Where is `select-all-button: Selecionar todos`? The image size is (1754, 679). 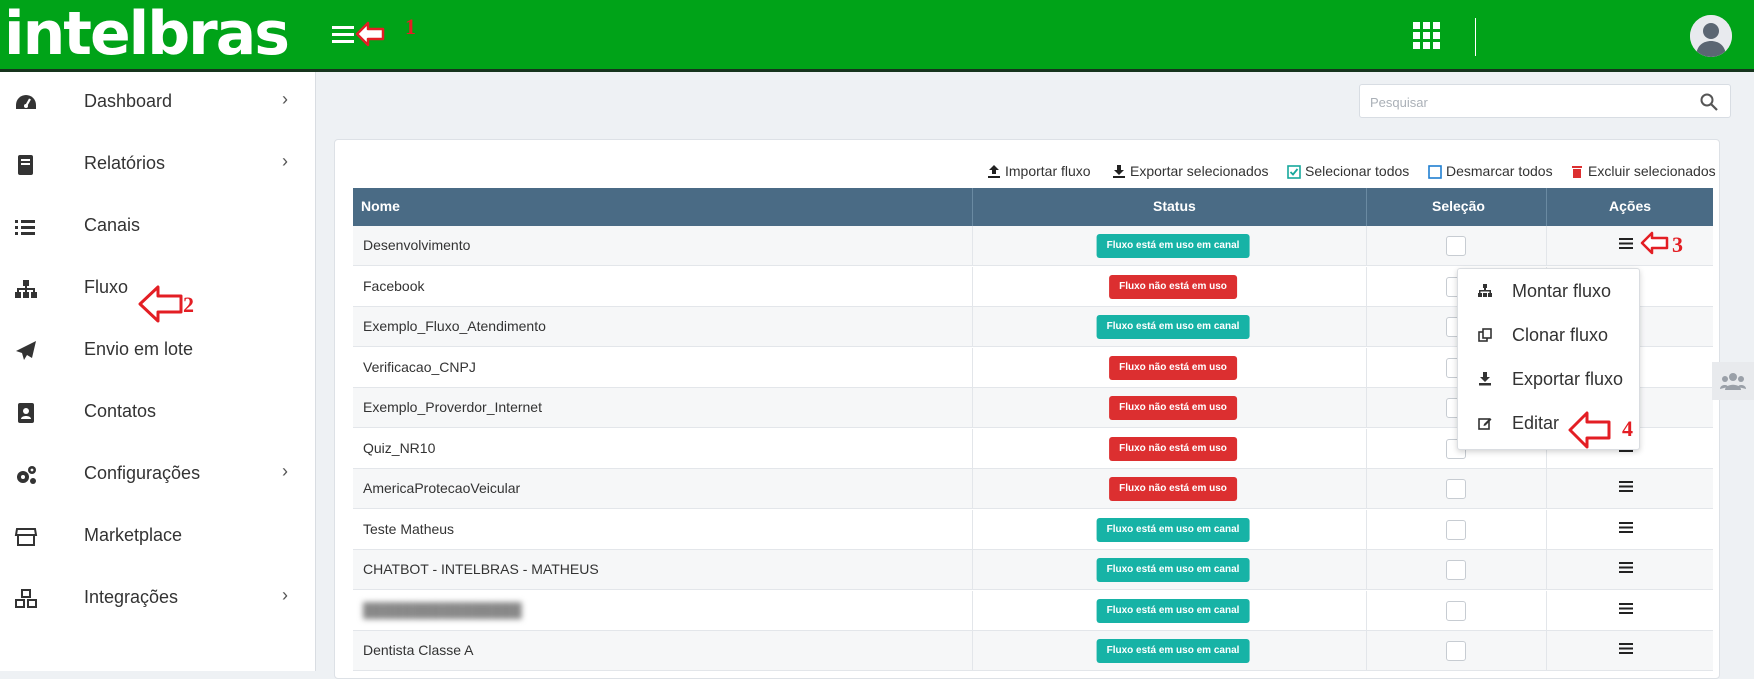 select-all-button: Selecionar todos is located at coordinates (1348, 171).